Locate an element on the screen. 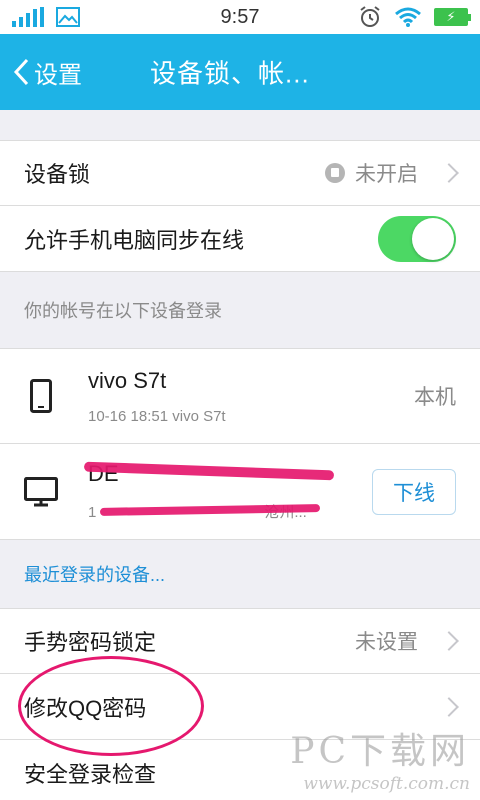  back-button: 设置 is located at coordinates (41, 72).